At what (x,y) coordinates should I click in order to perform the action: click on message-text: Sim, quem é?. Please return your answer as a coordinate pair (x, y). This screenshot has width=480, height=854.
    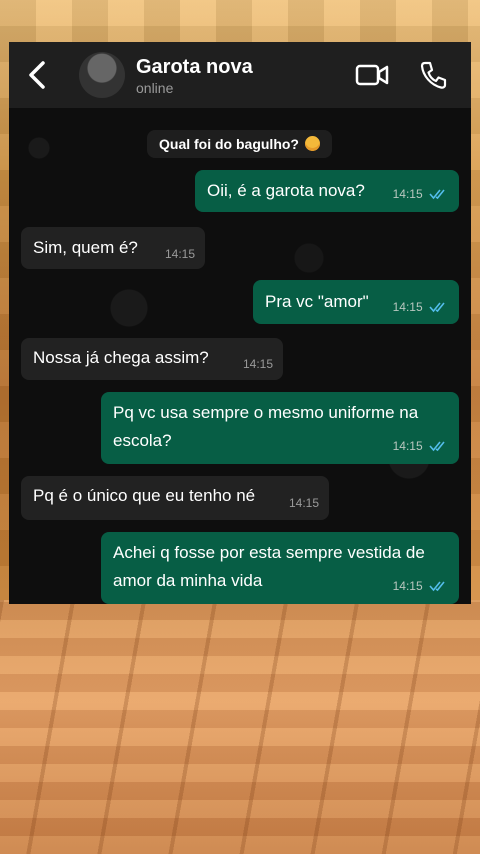
    Looking at the image, I should click on (85, 247).